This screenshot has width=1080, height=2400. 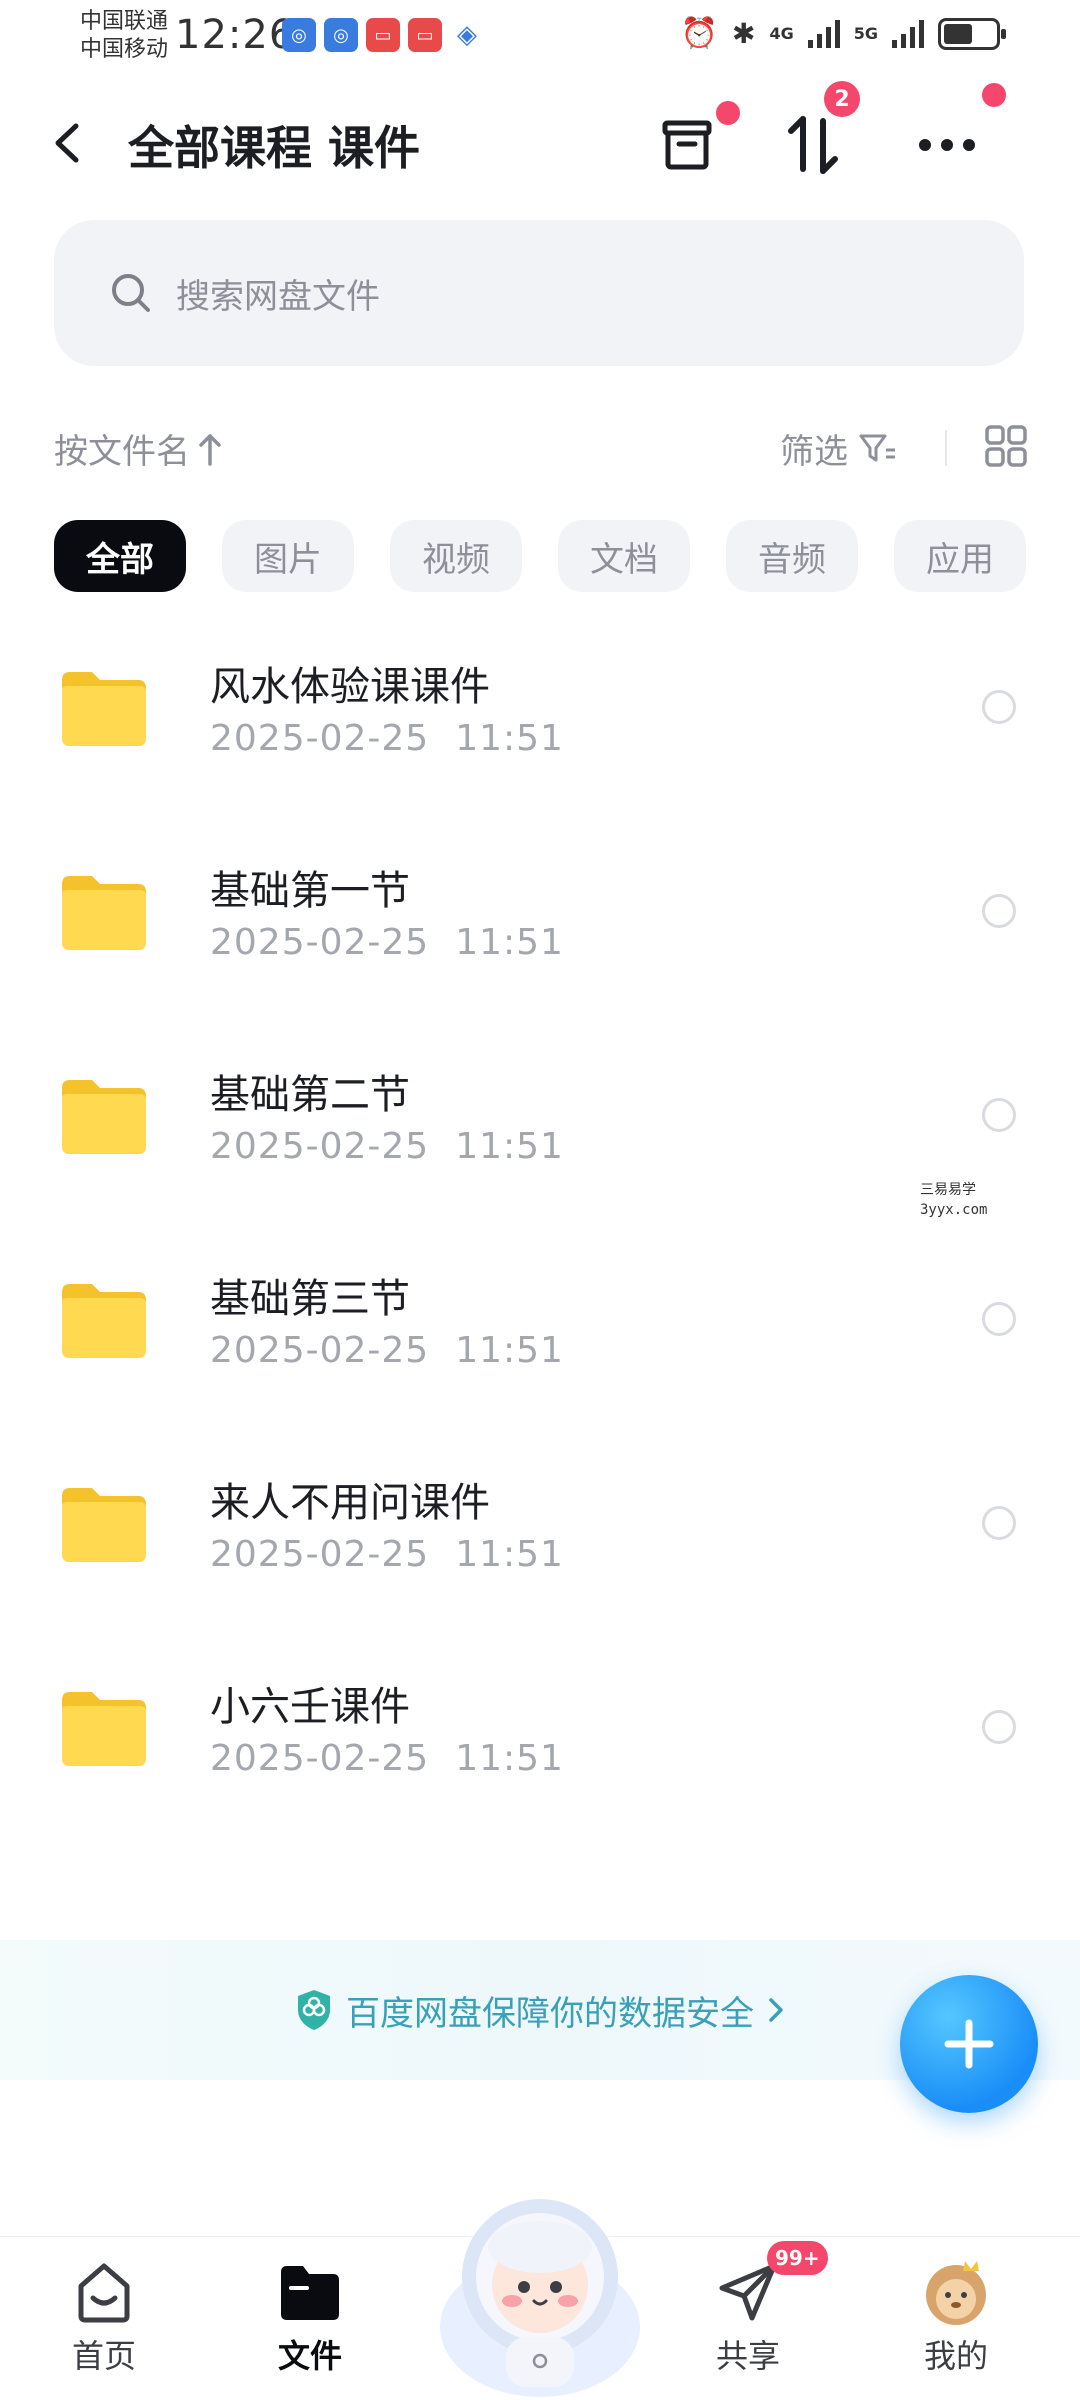 What do you see at coordinates (310, 1299) in the screenshot?
I see `file-name: 基础第三节` at bounding box center [310, 1299].